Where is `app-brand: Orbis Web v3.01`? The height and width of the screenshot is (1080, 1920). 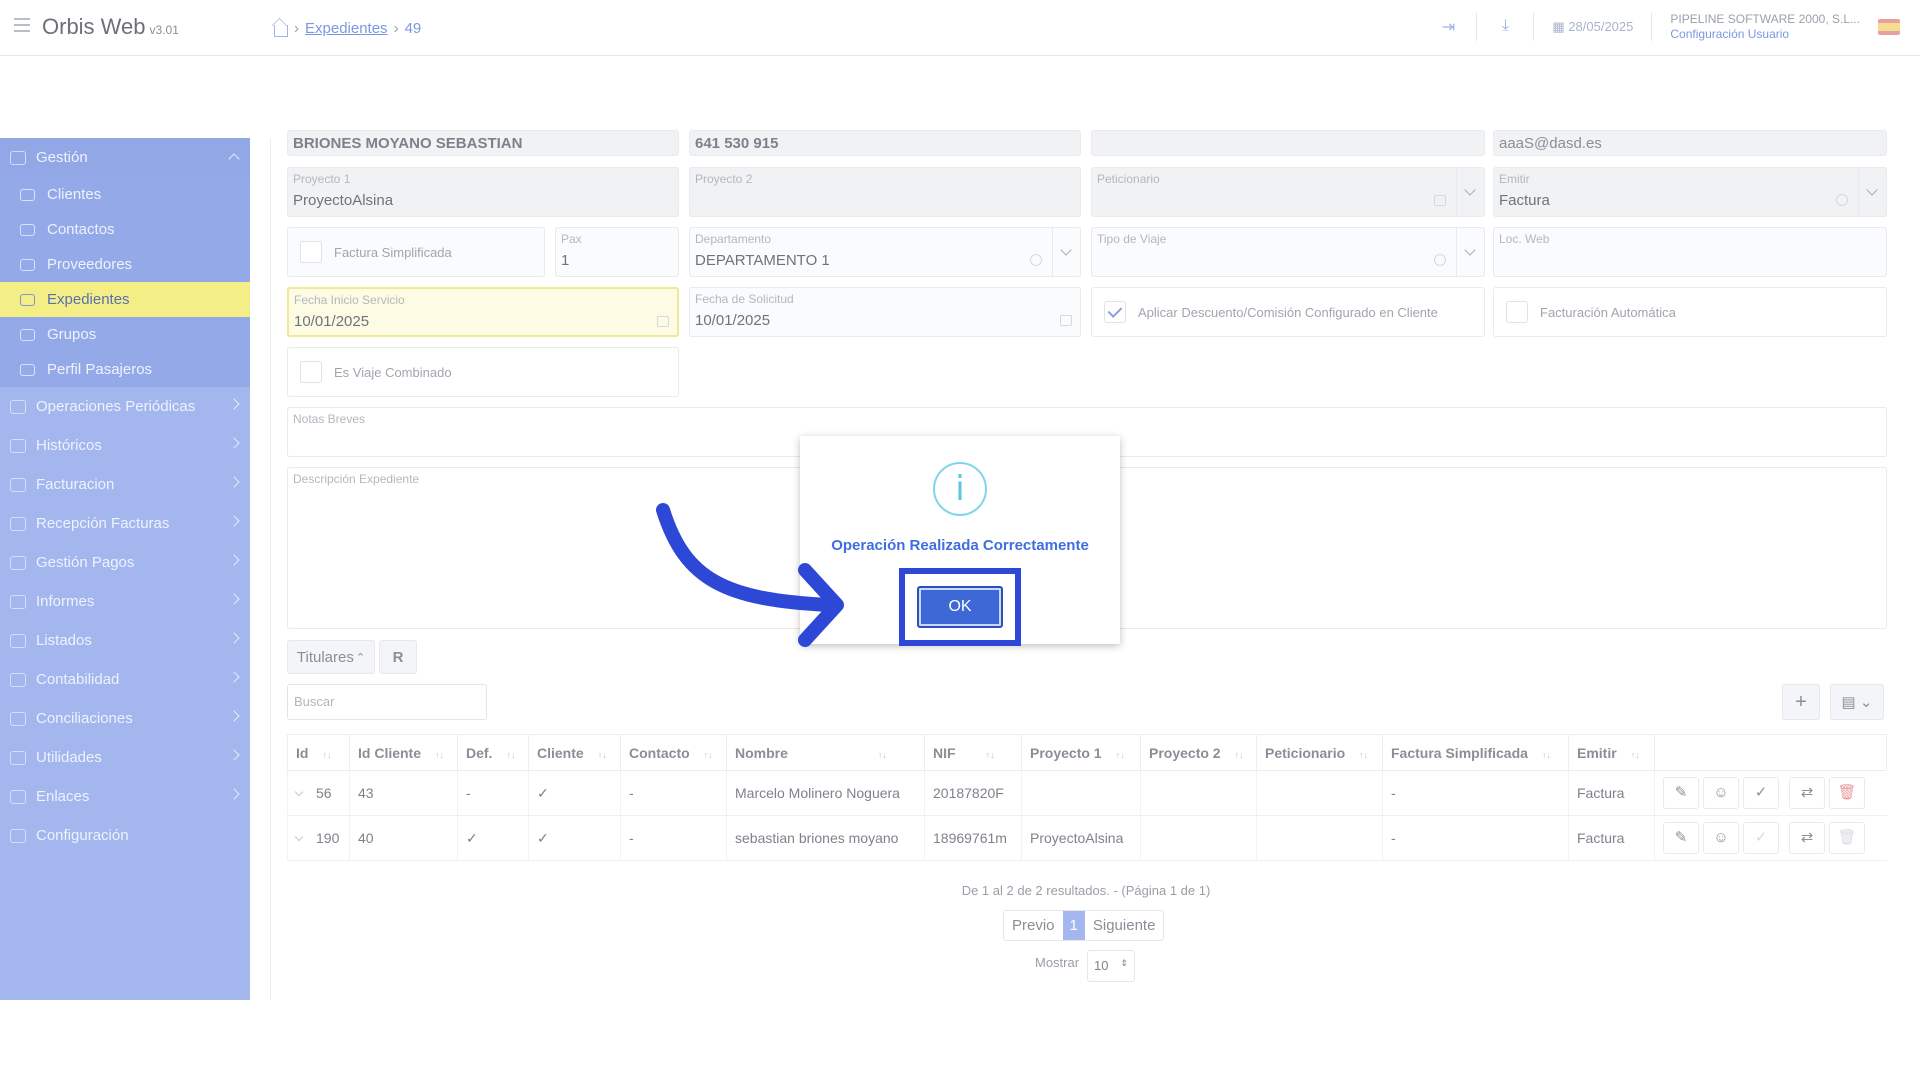
app-brand: Orbis Web v3.01 is located at coordinates (110, 26).